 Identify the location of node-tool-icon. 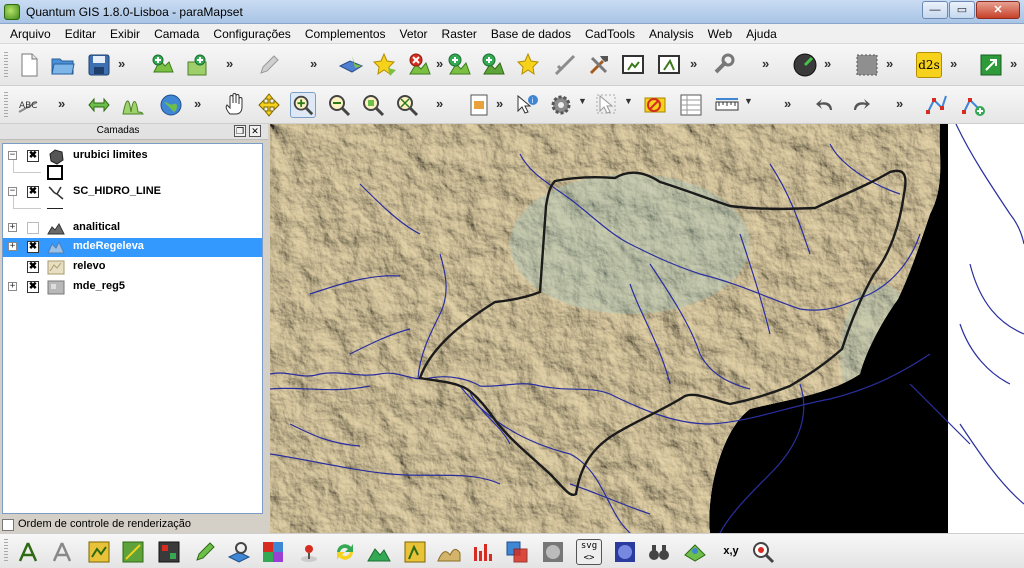
(937, 105).